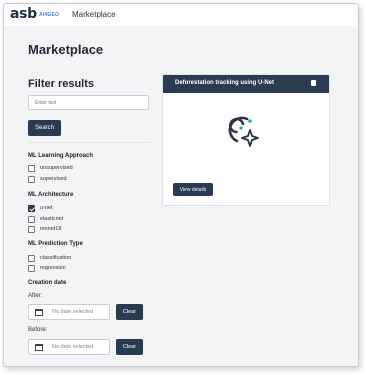 The width and height of the screenshot is (367, 375). What do you see at coordinates (49, 15) in the screenshot?
I see `brand-logo-sub: AI4GEO` at bounding box center [49, 15].